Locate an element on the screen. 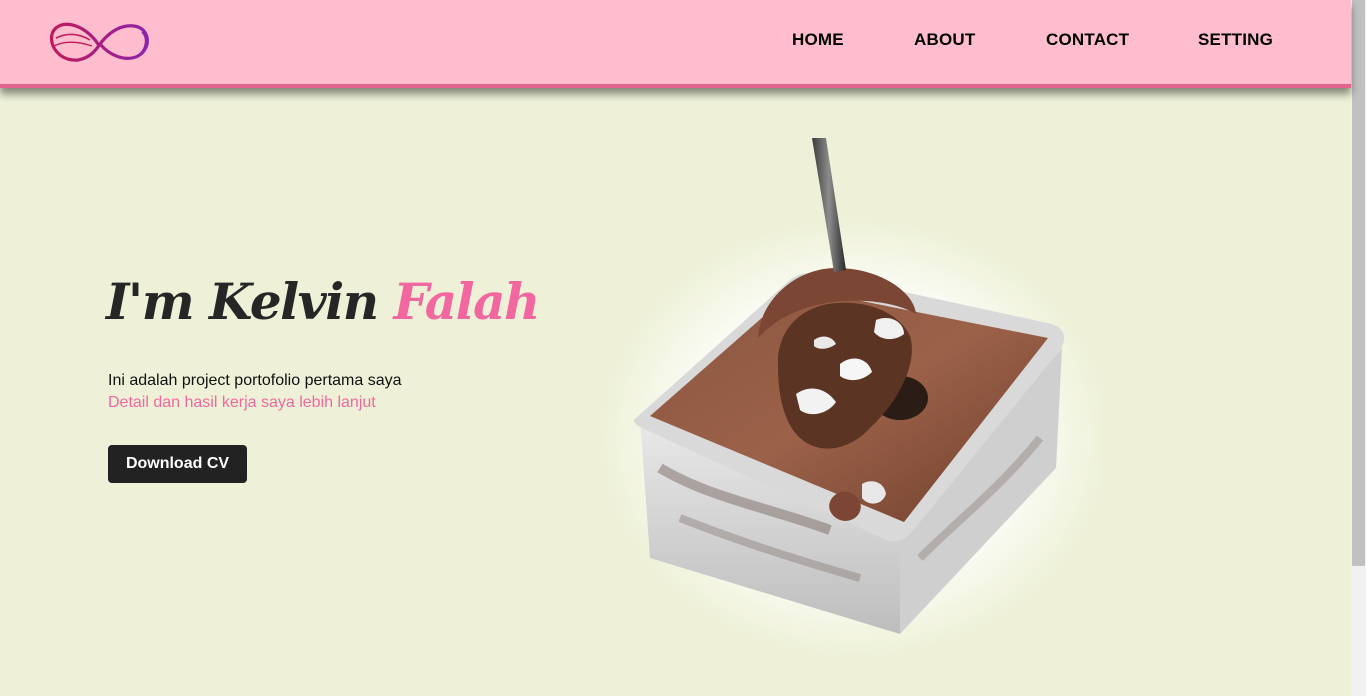 The height and width of the screenshot is (696, 1366). hero-title: I'm Kelvin Falah is located at coordinates (323, 302).